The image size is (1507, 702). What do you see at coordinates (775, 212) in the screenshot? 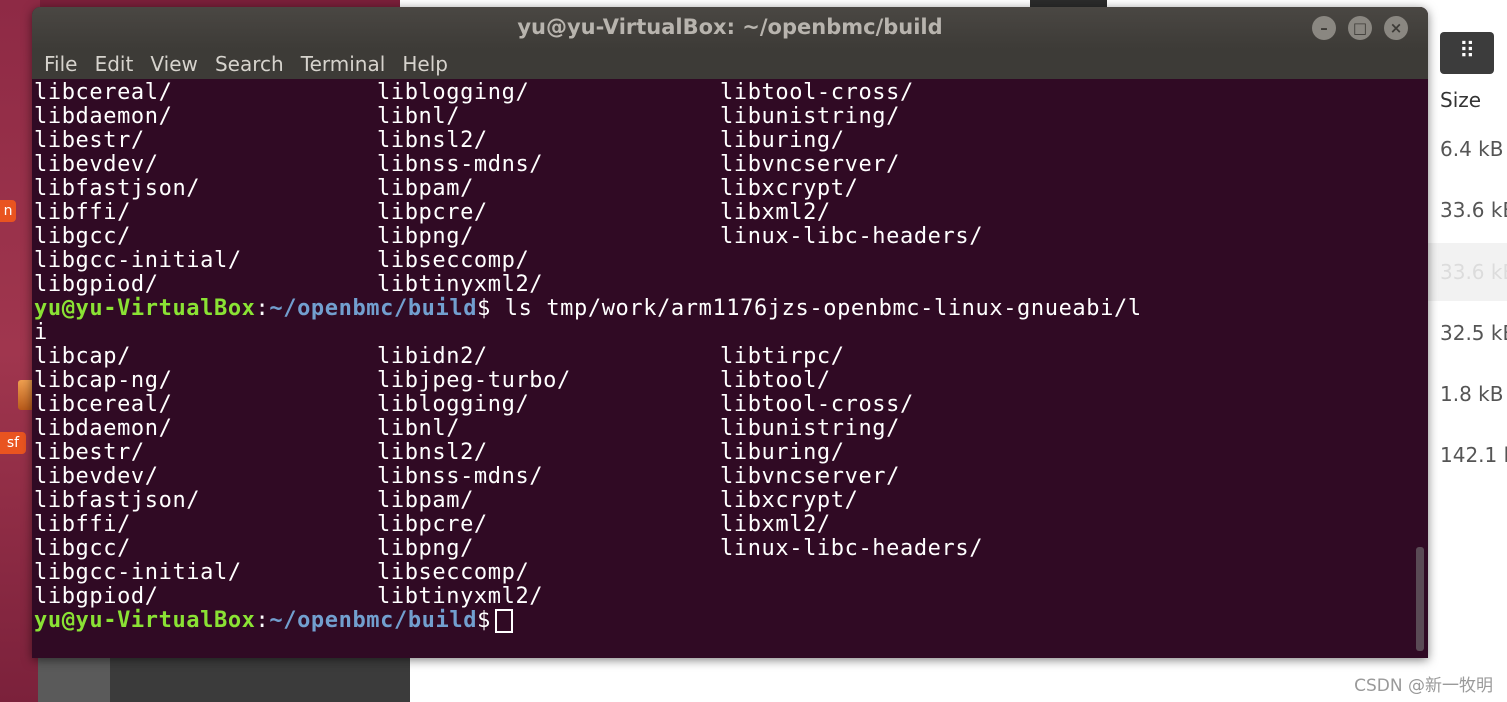
I see `directory-entry: libxml2/` at bounding box center [775, 212].